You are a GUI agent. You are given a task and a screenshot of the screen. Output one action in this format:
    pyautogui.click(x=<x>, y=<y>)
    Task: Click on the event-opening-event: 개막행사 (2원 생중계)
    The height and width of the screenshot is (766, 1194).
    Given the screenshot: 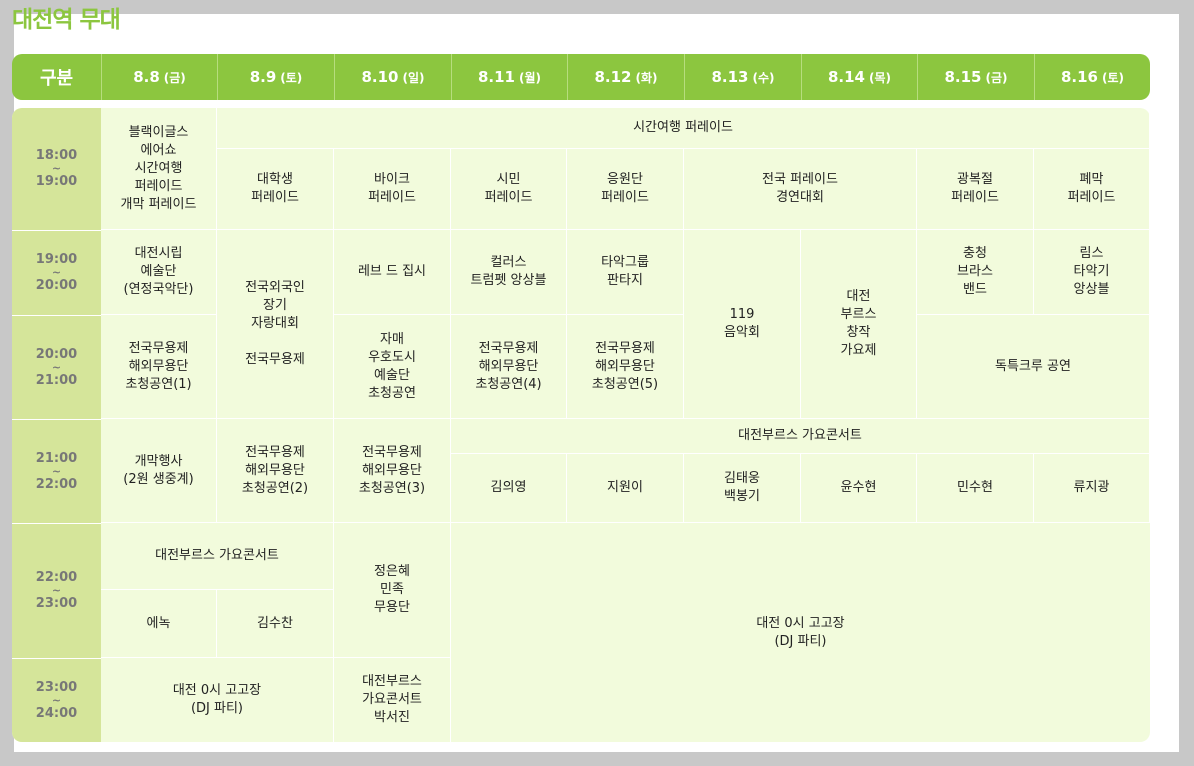 What is the action you would take?
    pyautogui.click(x=159, y=471)
    